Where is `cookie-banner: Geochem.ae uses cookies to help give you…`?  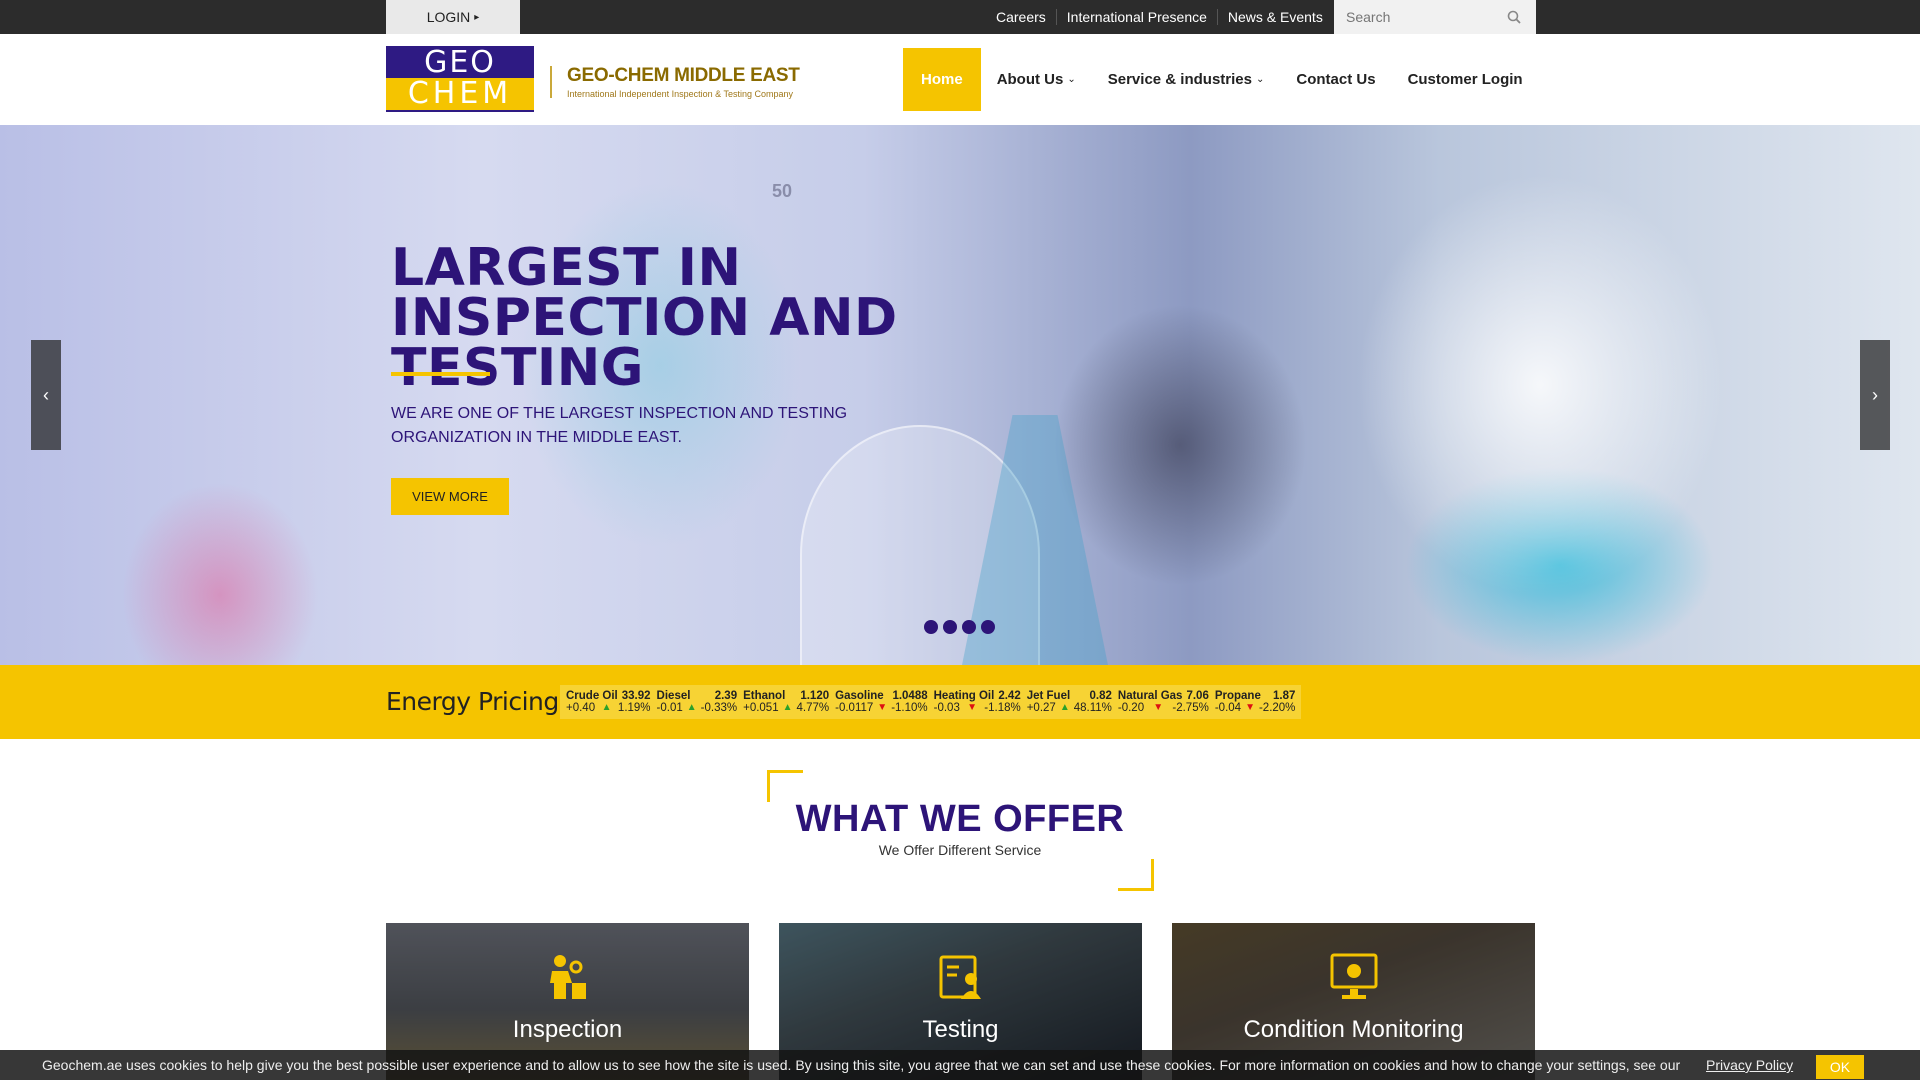
cookie-banner: Geochem.ae uses cookies to help give you… is located at coordinates (960, 1065).